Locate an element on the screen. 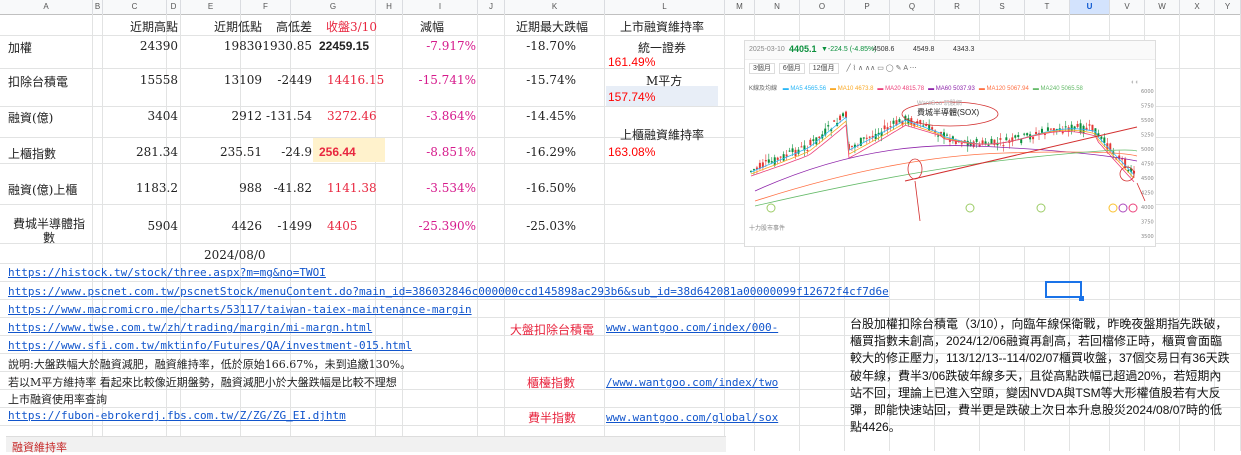 Image resolution: width=1241 pixels, height=455 pixels. cell-max-drop: -18.70% is located at coordinates (538, 46).